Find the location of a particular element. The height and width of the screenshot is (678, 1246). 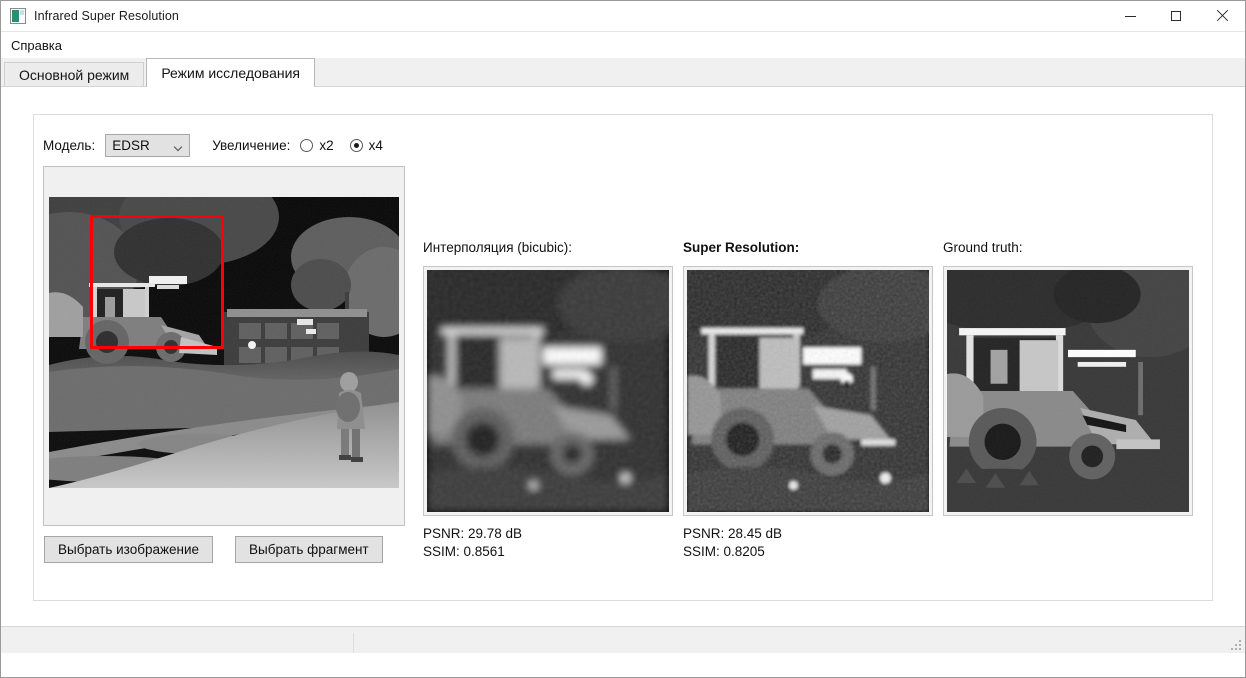

chevron-down-icon is located at coordinates (178, 147).